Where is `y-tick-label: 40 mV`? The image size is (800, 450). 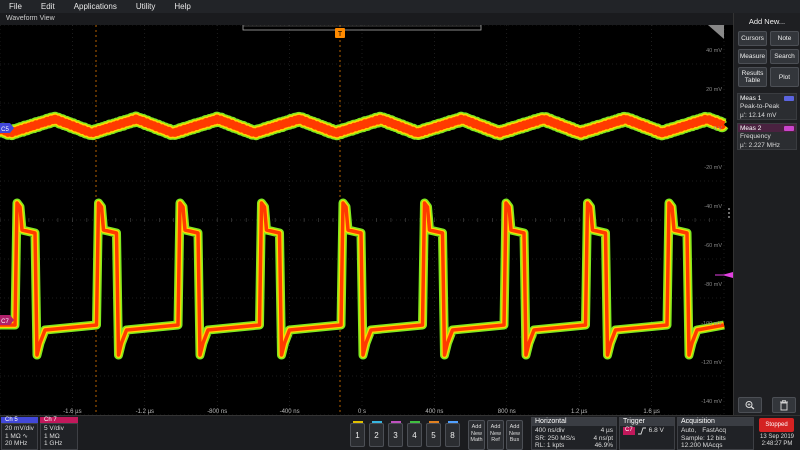
y-tick-label: 40 mV is located at coordinates (714, 51).